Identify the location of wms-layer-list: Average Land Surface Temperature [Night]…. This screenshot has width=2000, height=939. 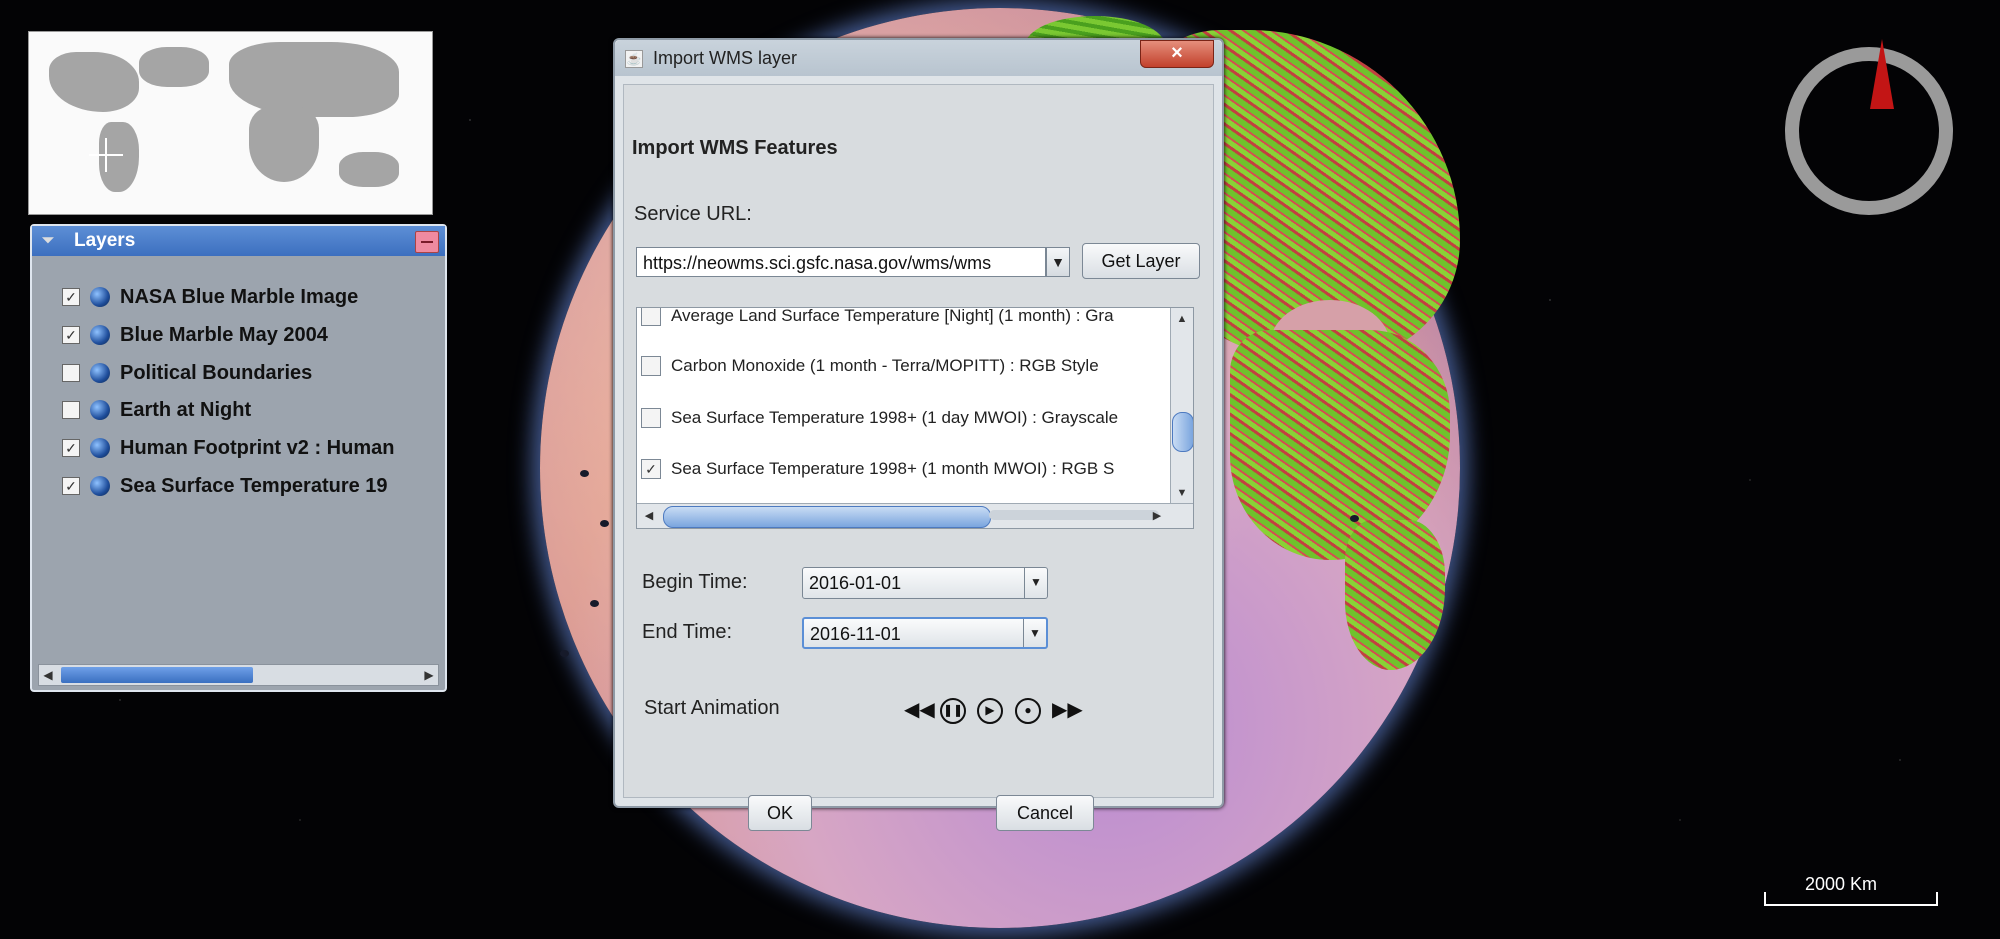
(915, 418).